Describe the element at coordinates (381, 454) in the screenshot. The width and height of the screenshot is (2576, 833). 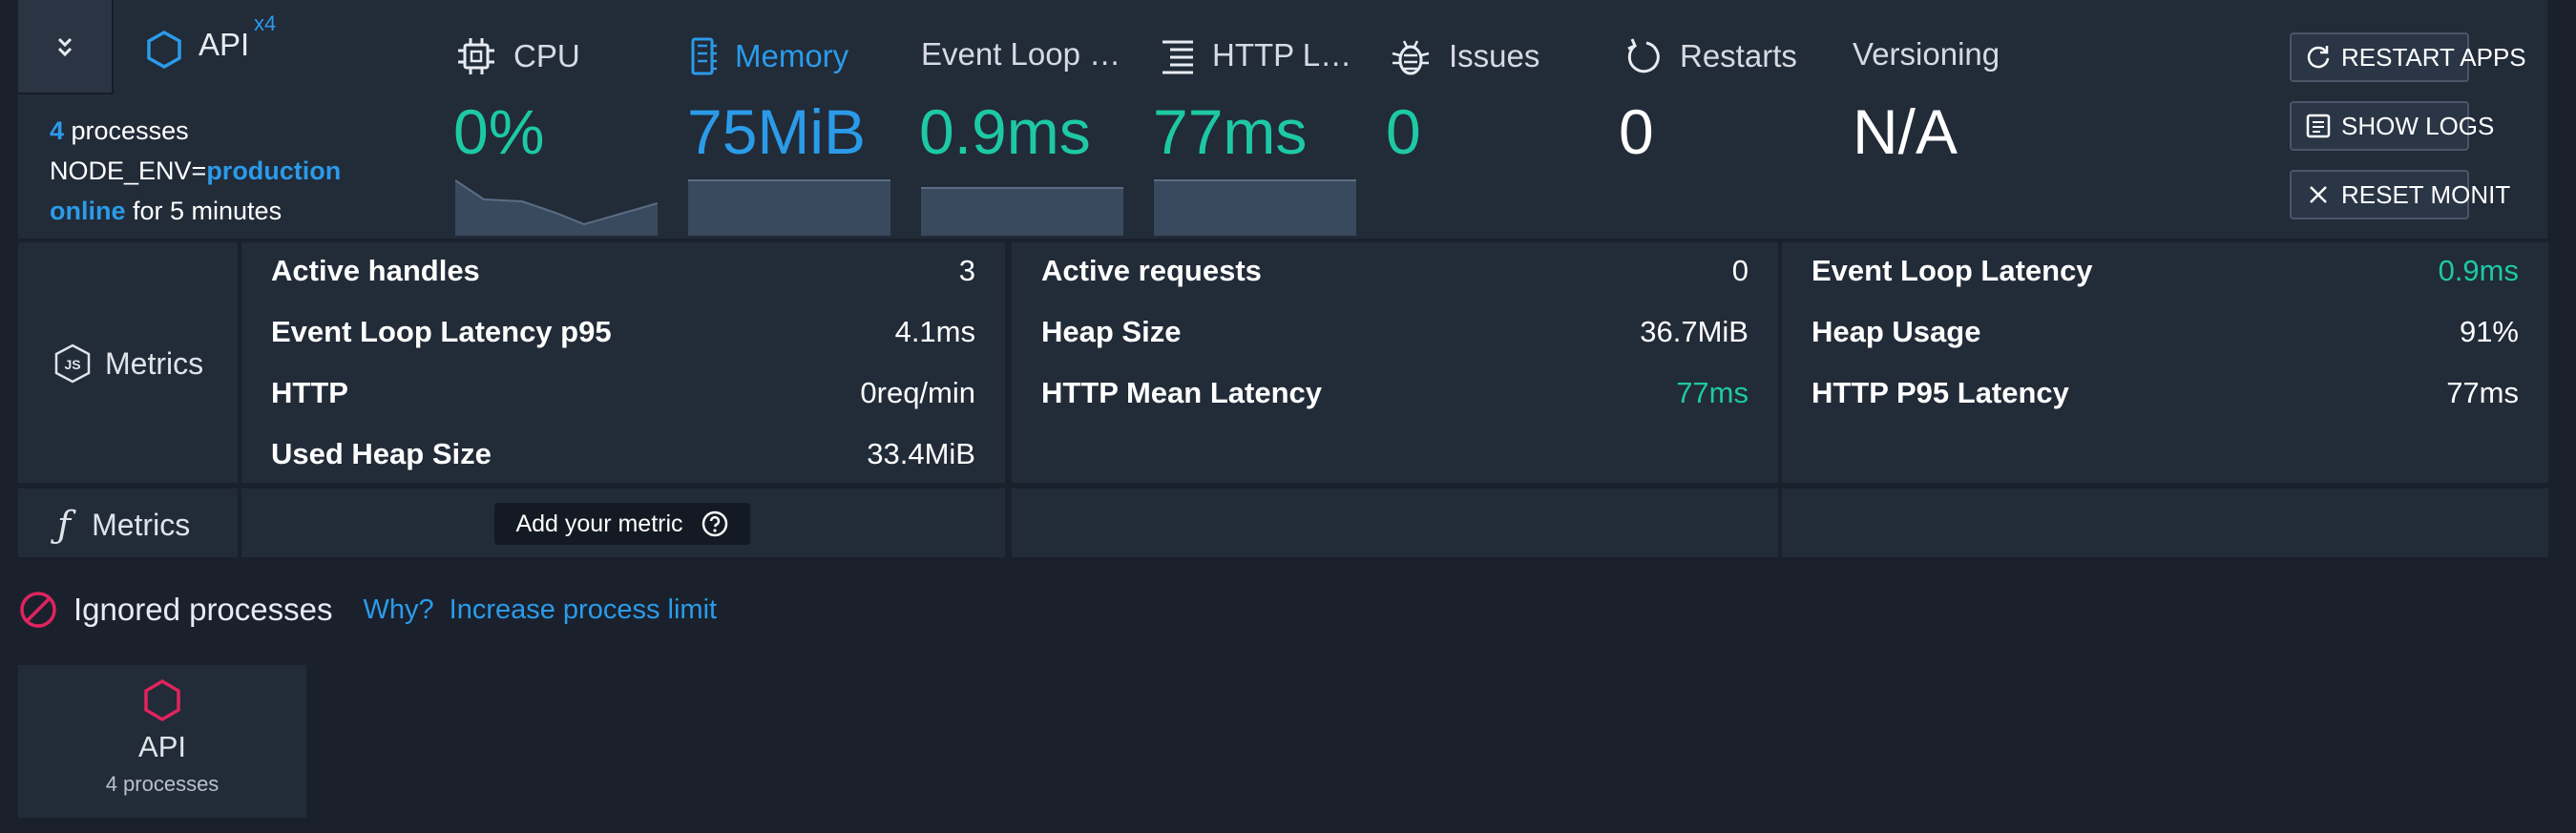
I see `metric-key: Used Heap Size` at that location.